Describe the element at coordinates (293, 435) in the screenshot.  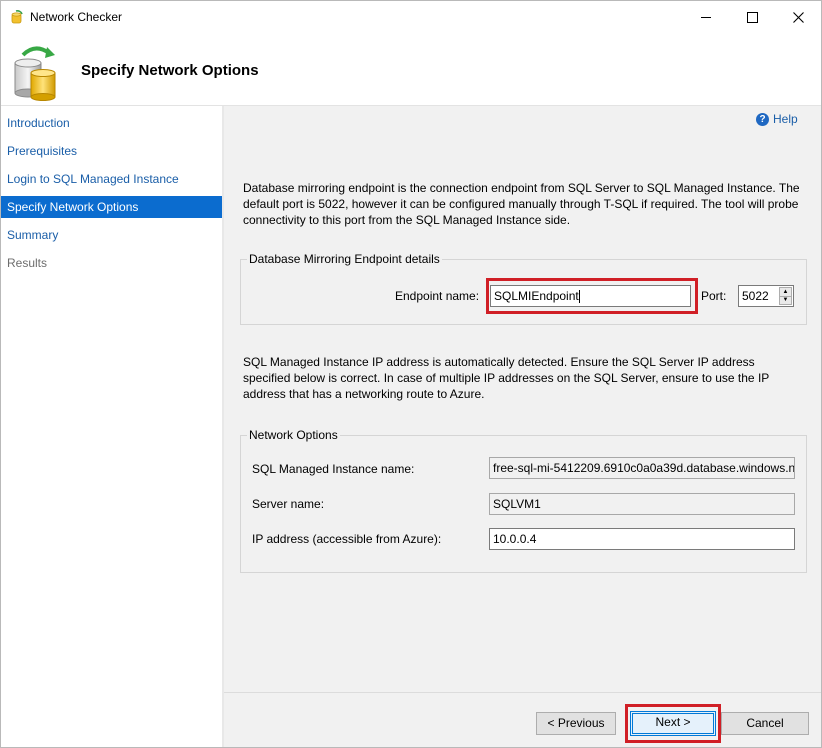
I see `network-options-legend: Network Options` at that location.